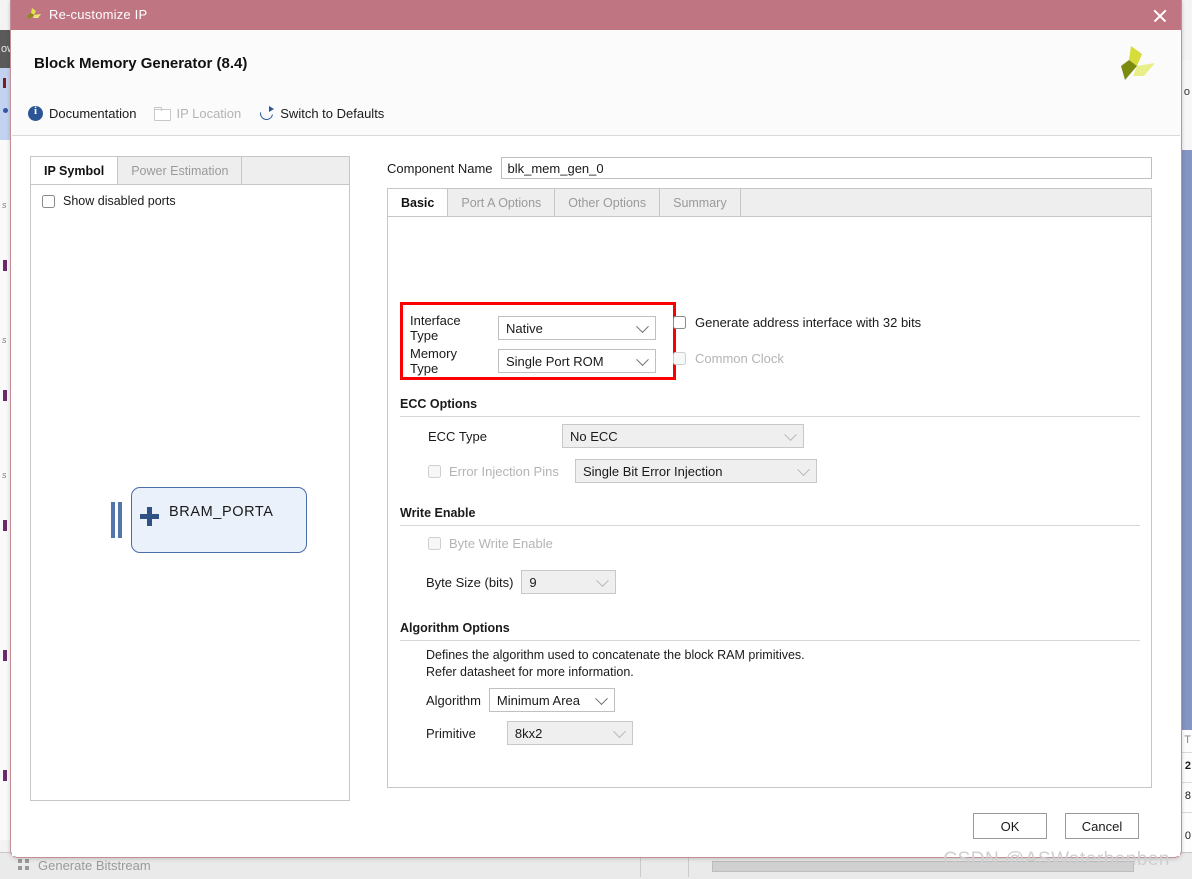 Image resolution: width=1192 pixels, height=879 pixels. I want to click on background-right-top-char: o, so click(1186, 92).